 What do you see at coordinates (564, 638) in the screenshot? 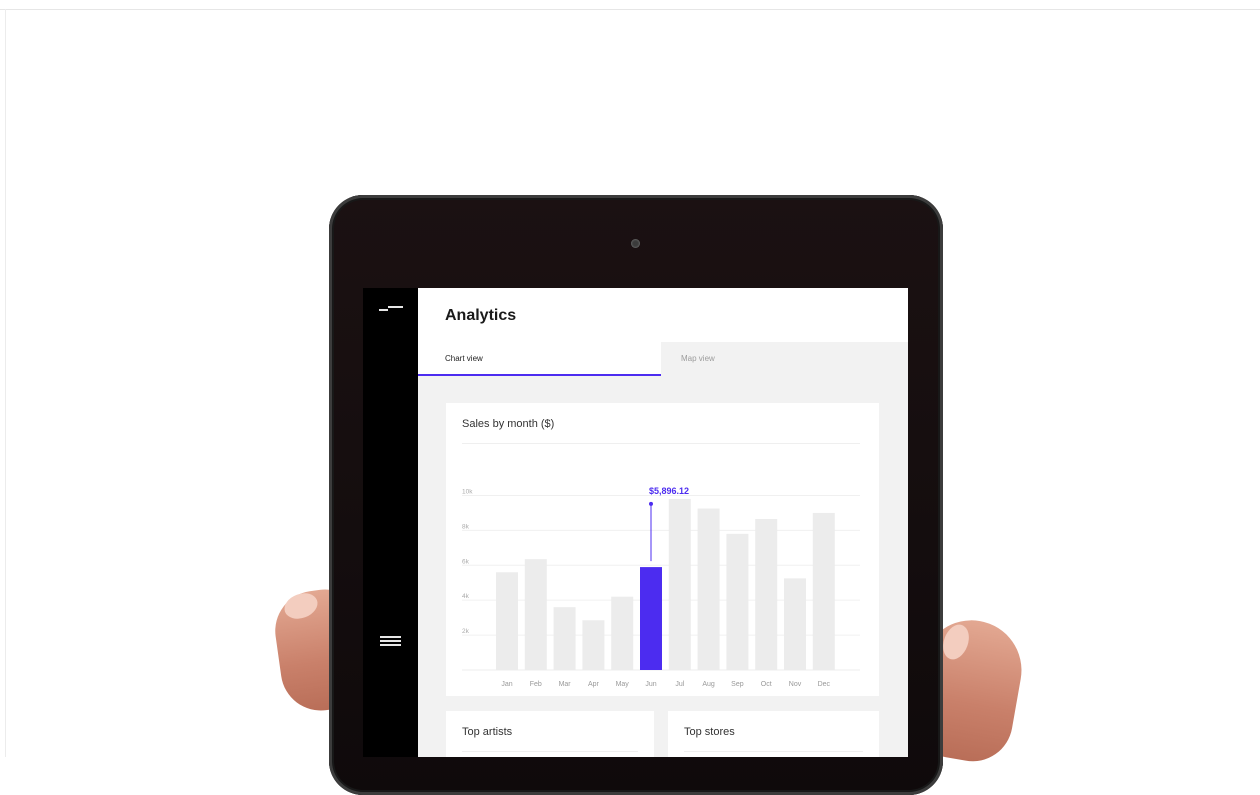
I see `bar-mar` at bounding box center [564, 638].